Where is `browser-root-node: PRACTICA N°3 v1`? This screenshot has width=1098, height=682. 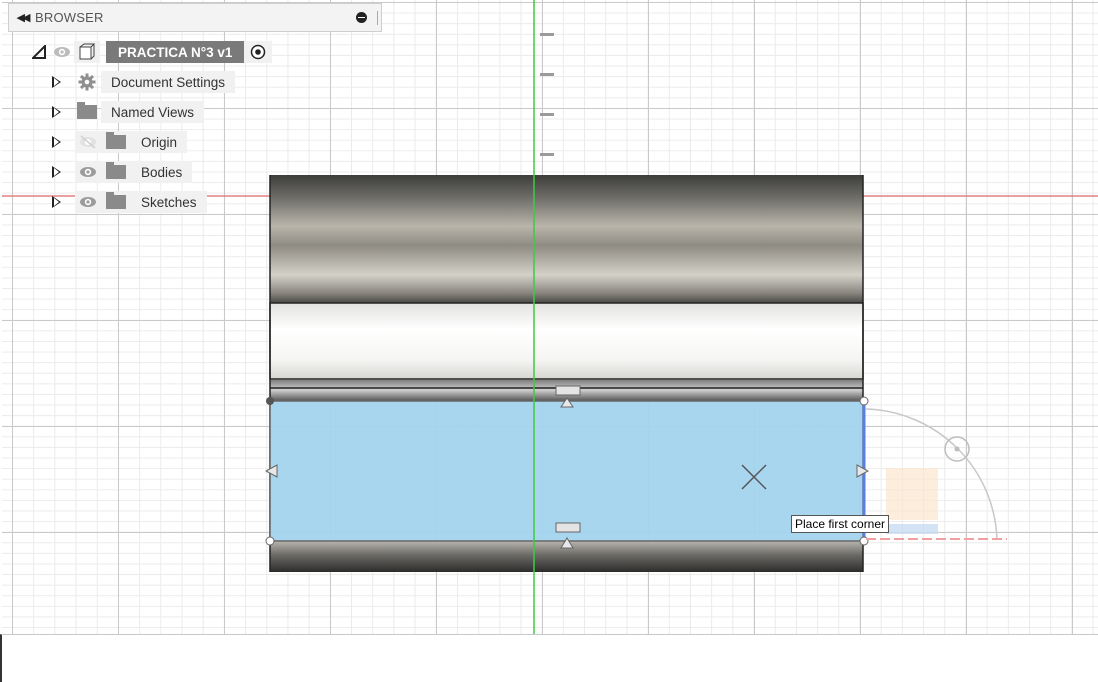 browser-root-node: PRACTICA N°3 v1 is located at coordinates (150, 52).